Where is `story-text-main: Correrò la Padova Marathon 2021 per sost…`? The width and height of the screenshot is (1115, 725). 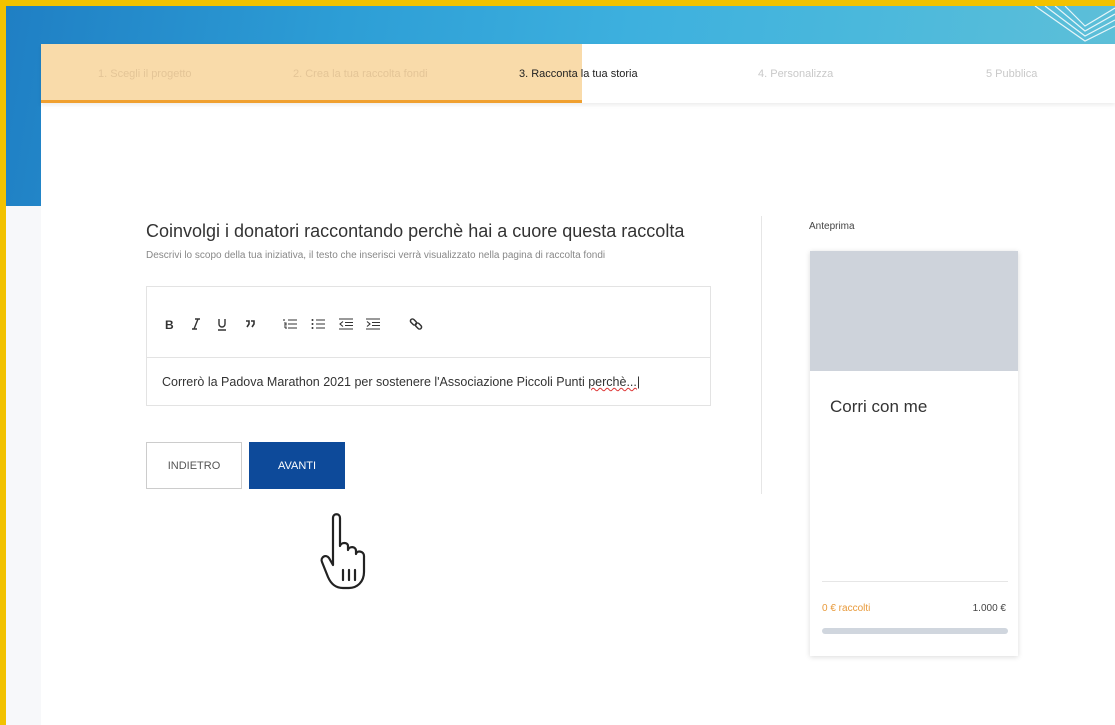
story-text-main: Correrò la Padova Marathon 2021 per sost… is located at coordinates (375, 382).